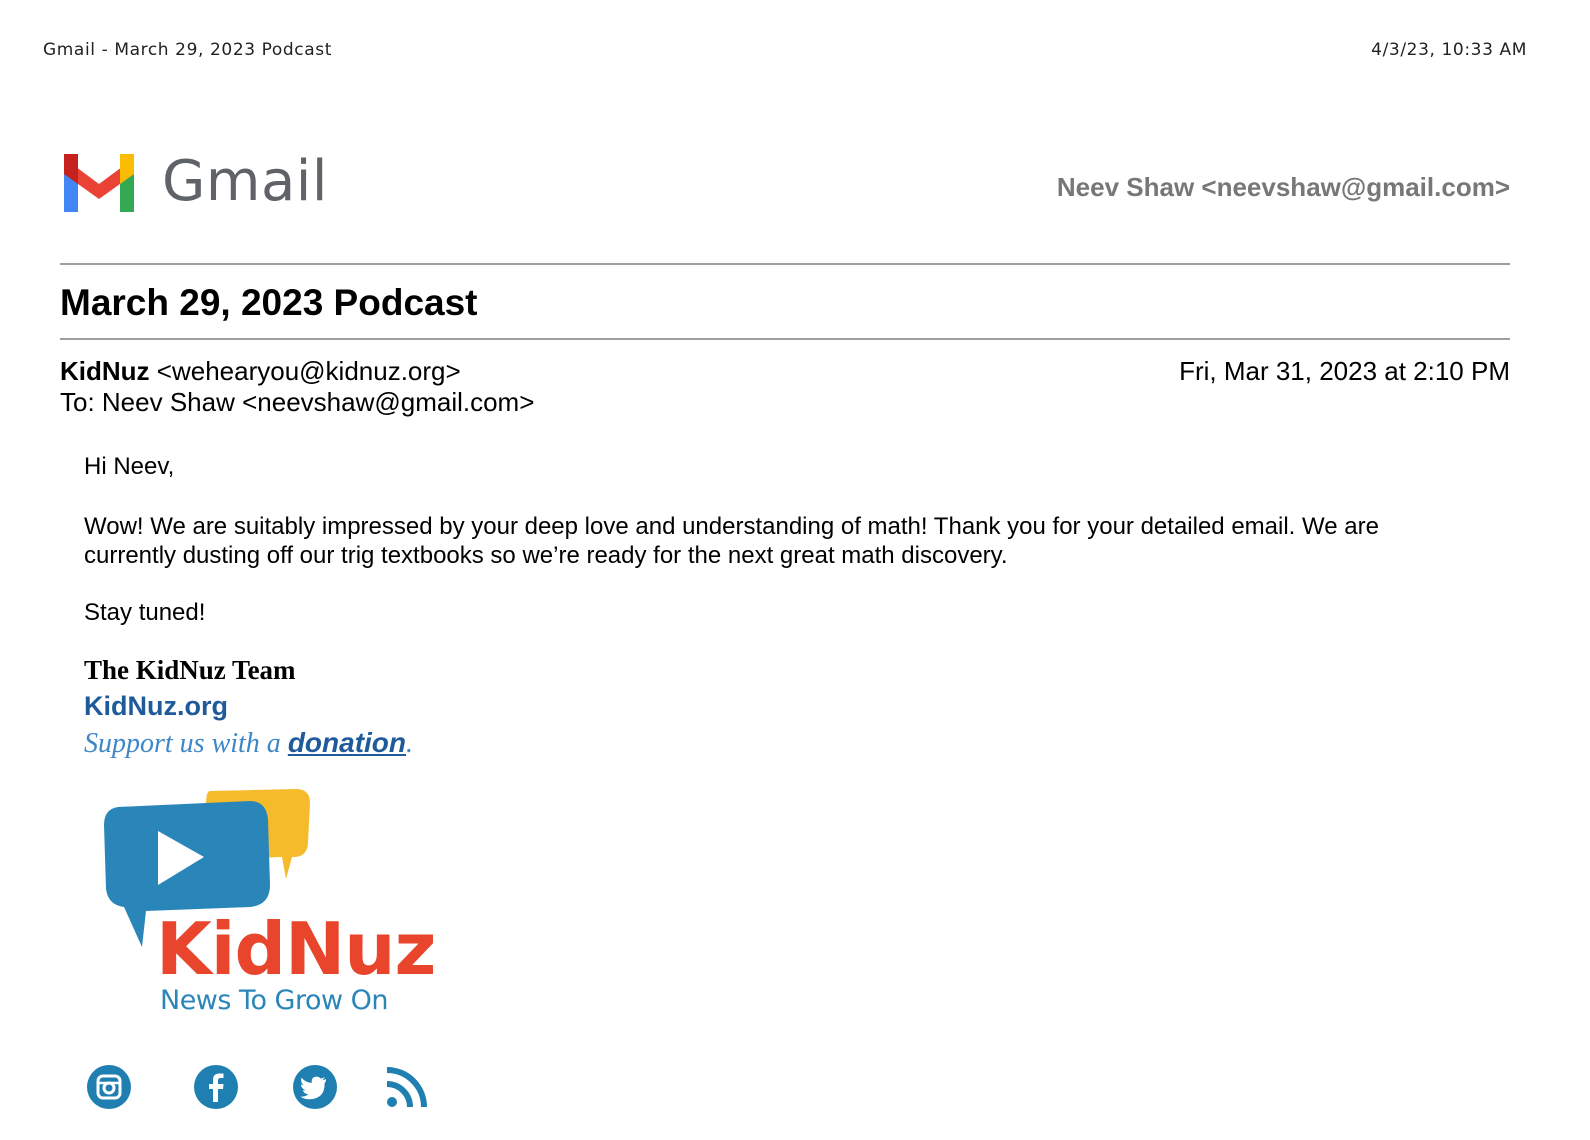 The image size is (1590, 1140). Describe the element at coordinates (105, 371) in the screenshot. I see `sender-name: KidNuz` at that location.